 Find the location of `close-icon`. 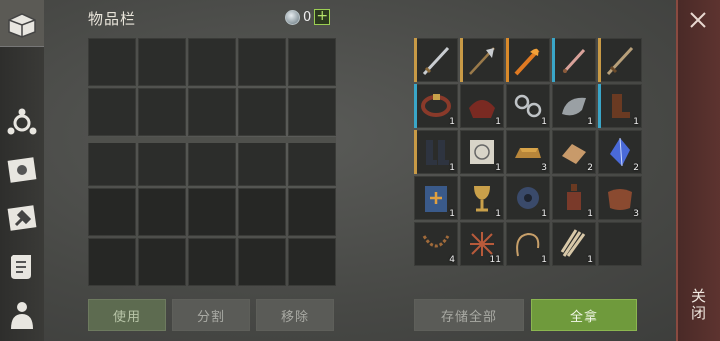

close-icon is located at coordinates (698, 20).